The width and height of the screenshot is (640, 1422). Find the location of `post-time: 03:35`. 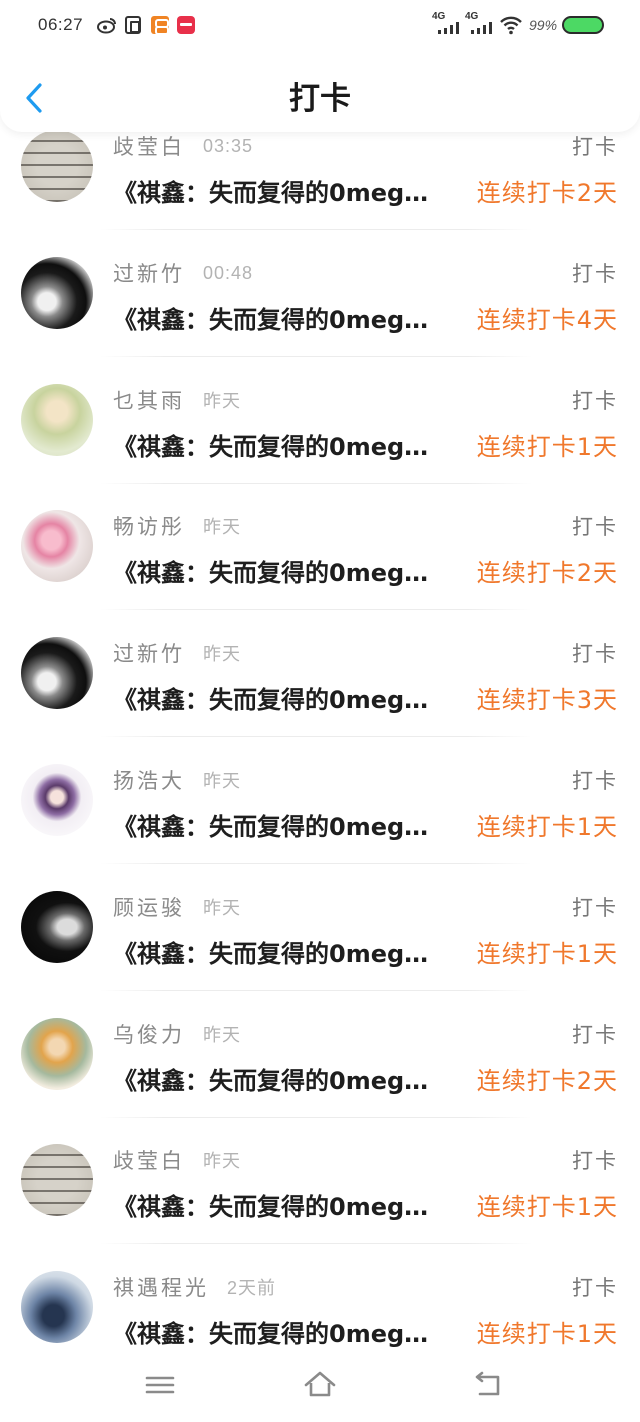

post-time: 03:35 is located at coordinates (228, 145).